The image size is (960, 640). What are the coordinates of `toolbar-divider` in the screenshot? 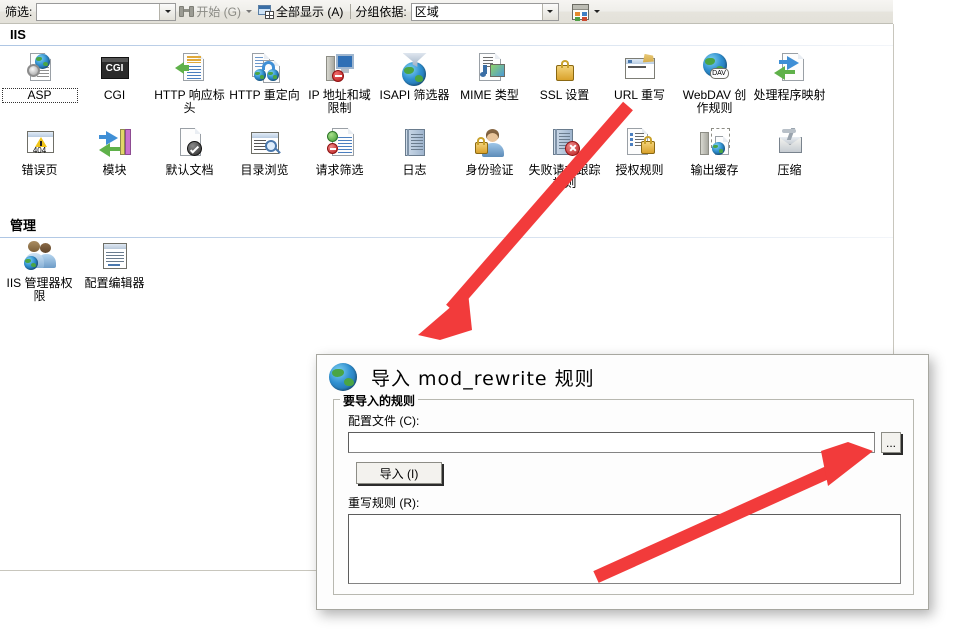 It's located at (351, 11).